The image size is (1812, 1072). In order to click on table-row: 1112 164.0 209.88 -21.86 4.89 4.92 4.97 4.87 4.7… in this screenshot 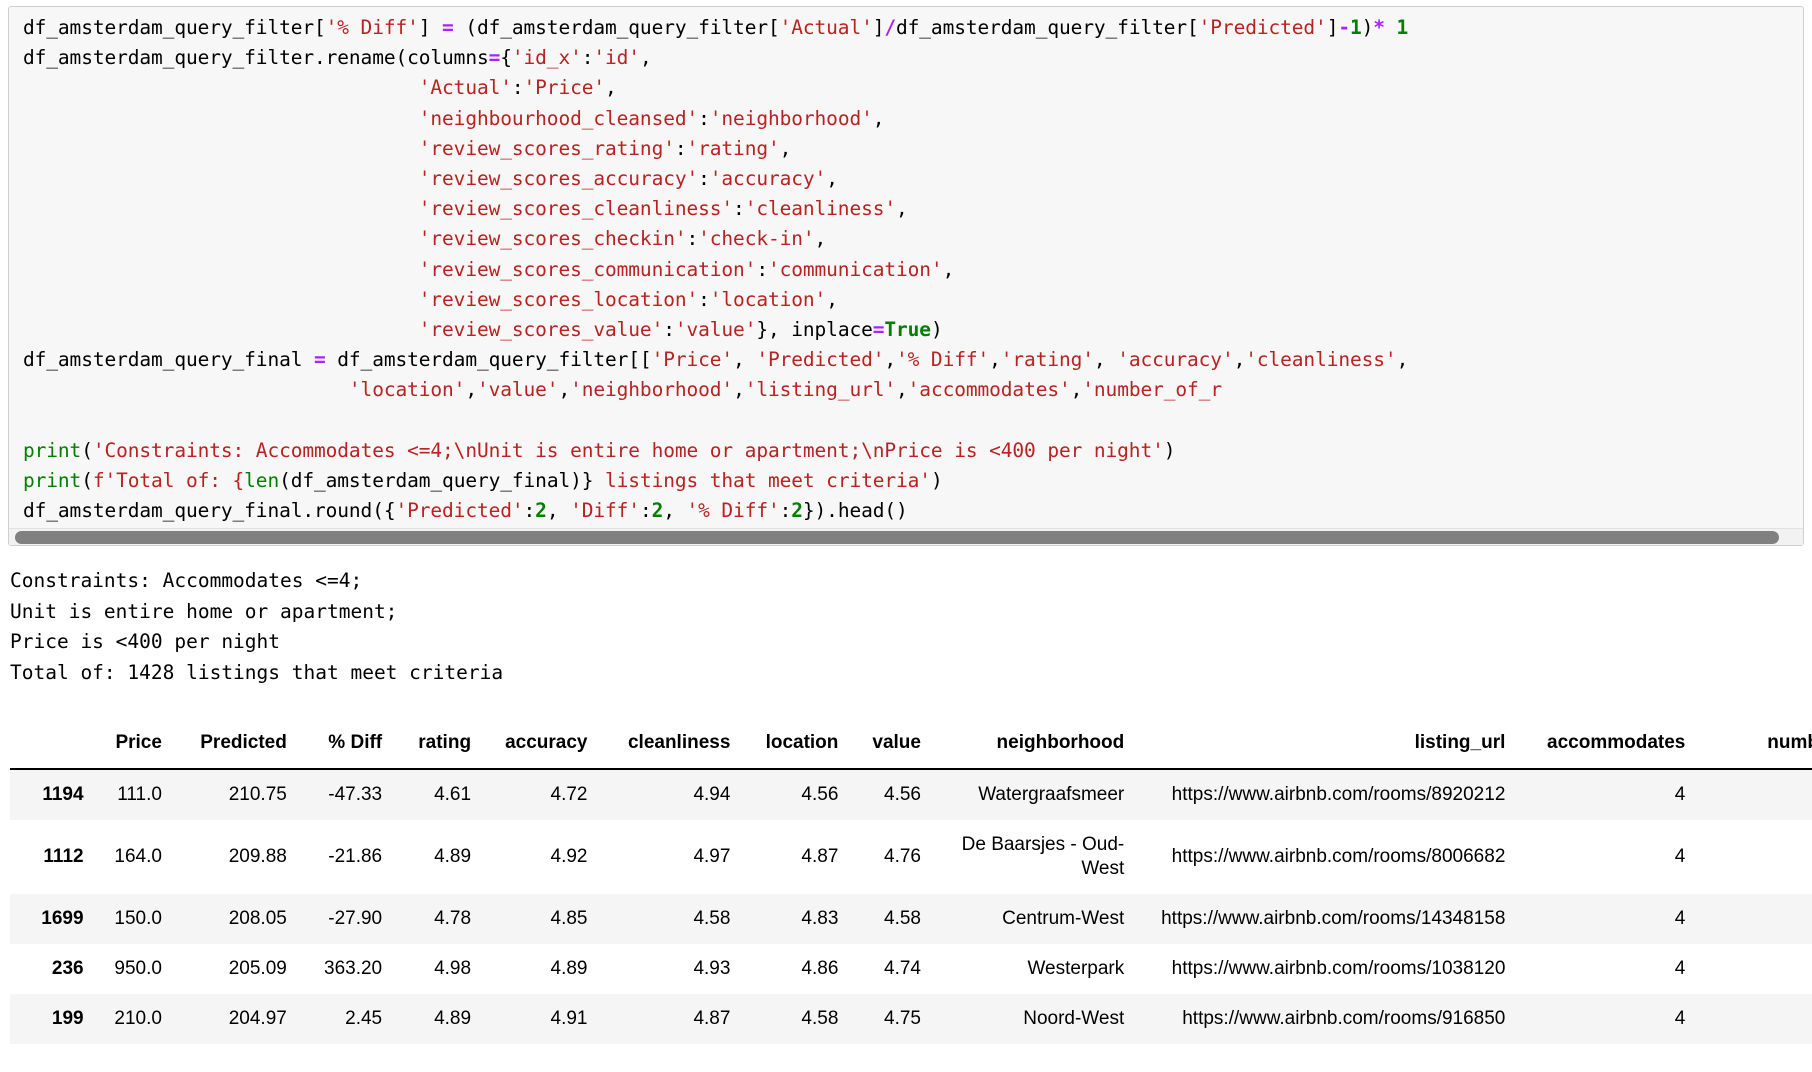, I will do `click(911, 857)`.